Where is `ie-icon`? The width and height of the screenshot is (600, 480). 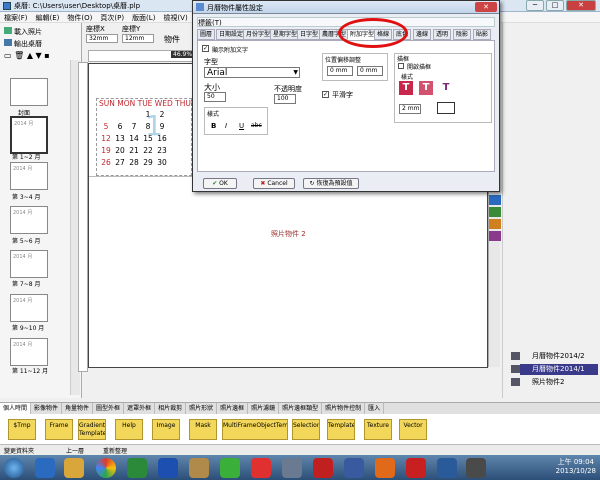 ie-icon is located at coordinates (45, 468).